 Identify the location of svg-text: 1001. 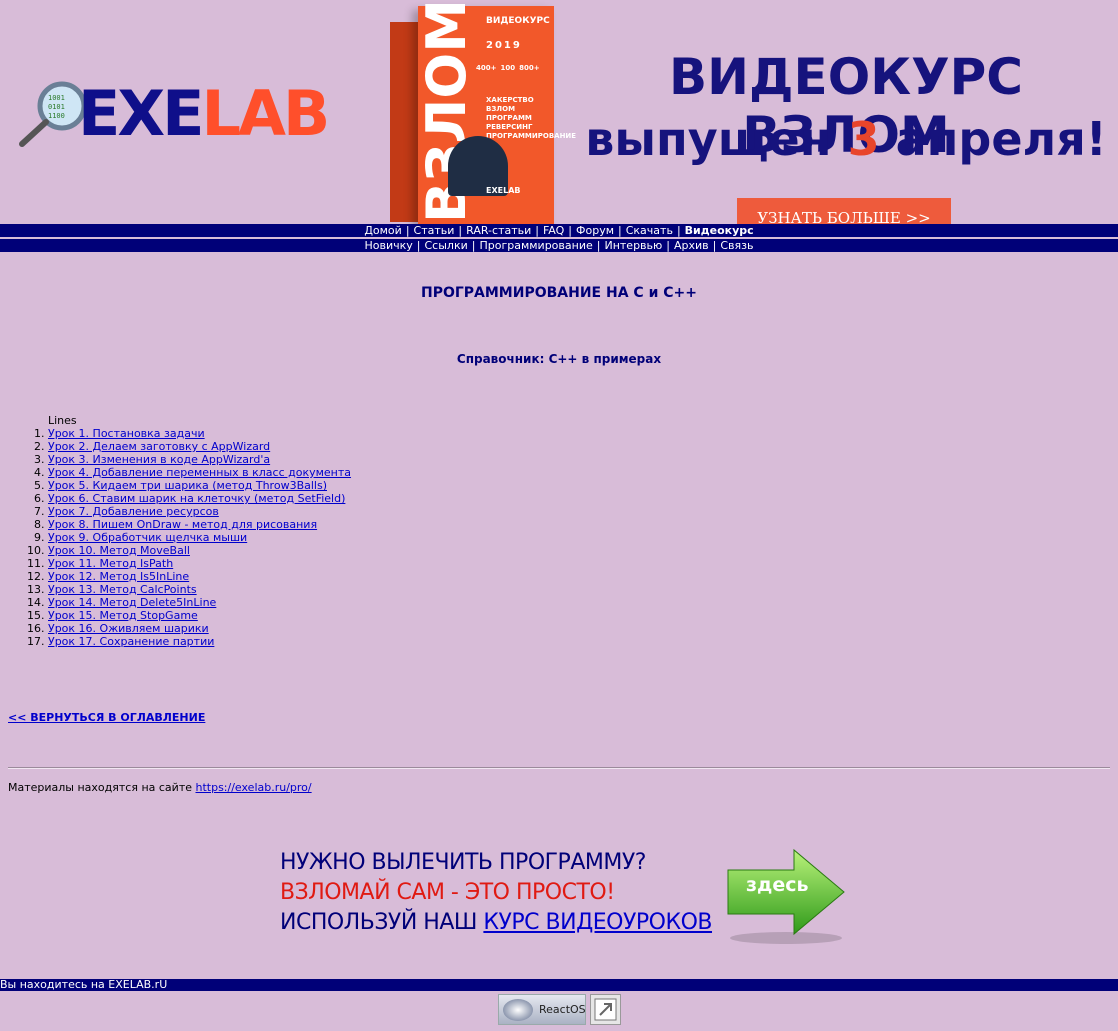
(56, 98).